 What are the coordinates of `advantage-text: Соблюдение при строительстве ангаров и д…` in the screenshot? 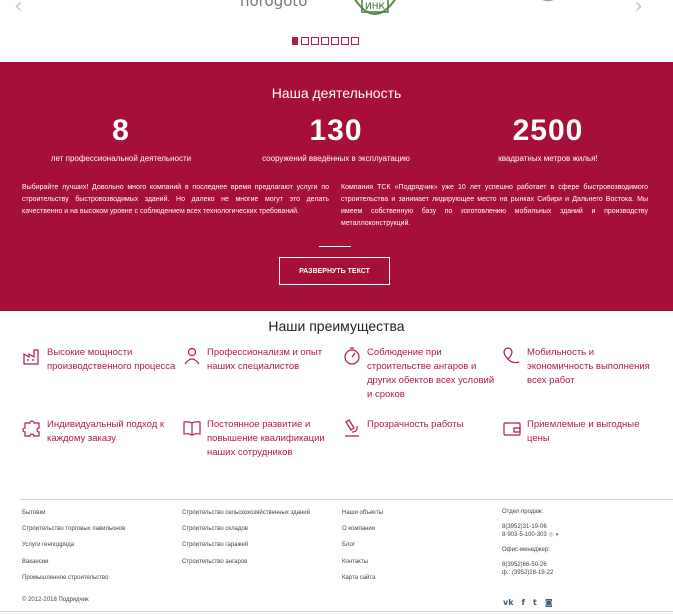 It's located at (431, 373).